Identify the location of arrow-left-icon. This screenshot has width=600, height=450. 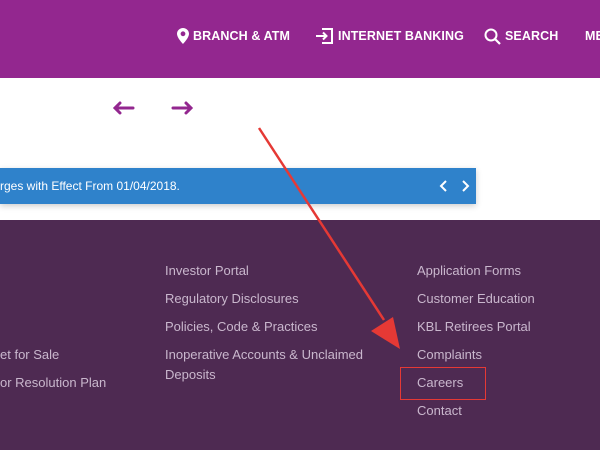
(123, 108).